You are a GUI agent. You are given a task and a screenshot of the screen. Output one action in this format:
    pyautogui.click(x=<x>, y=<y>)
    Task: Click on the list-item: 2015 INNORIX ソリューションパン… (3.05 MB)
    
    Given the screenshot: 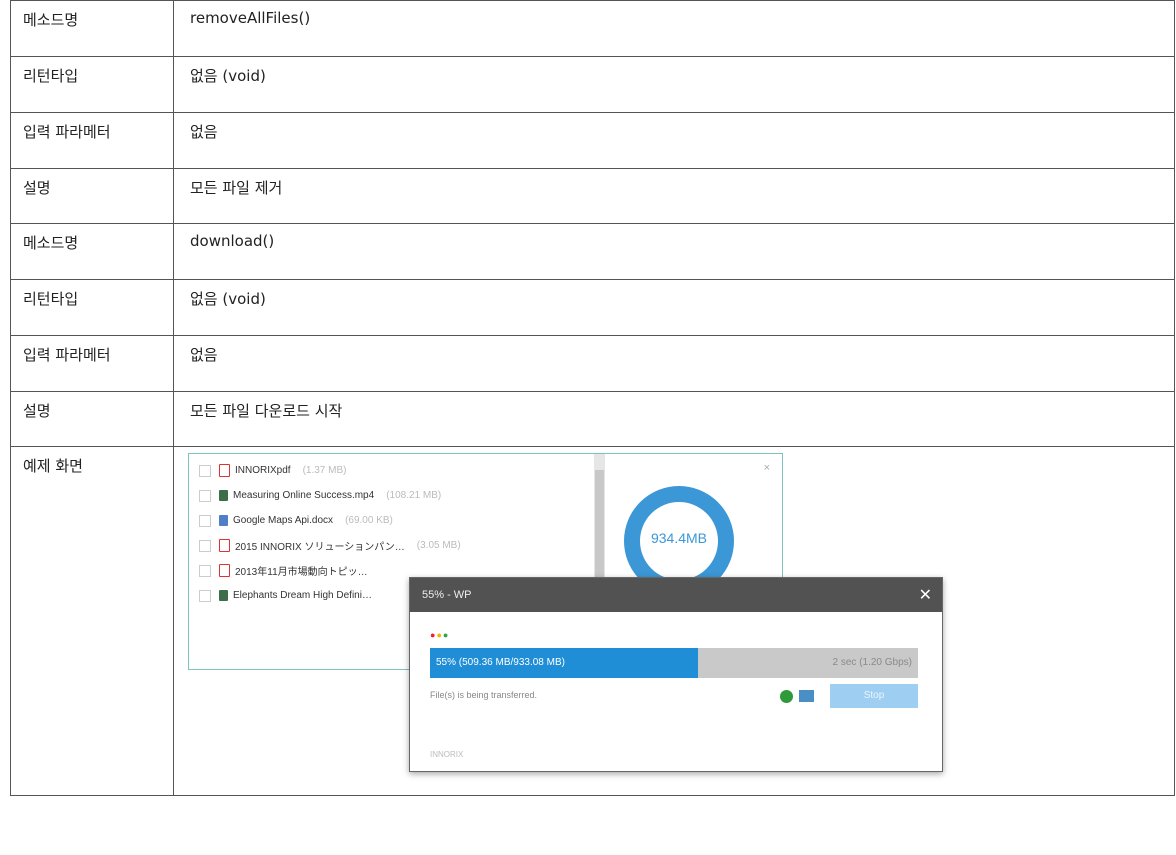 What is the action you would take?
    pyautogui.click(x=394, y=545)
    